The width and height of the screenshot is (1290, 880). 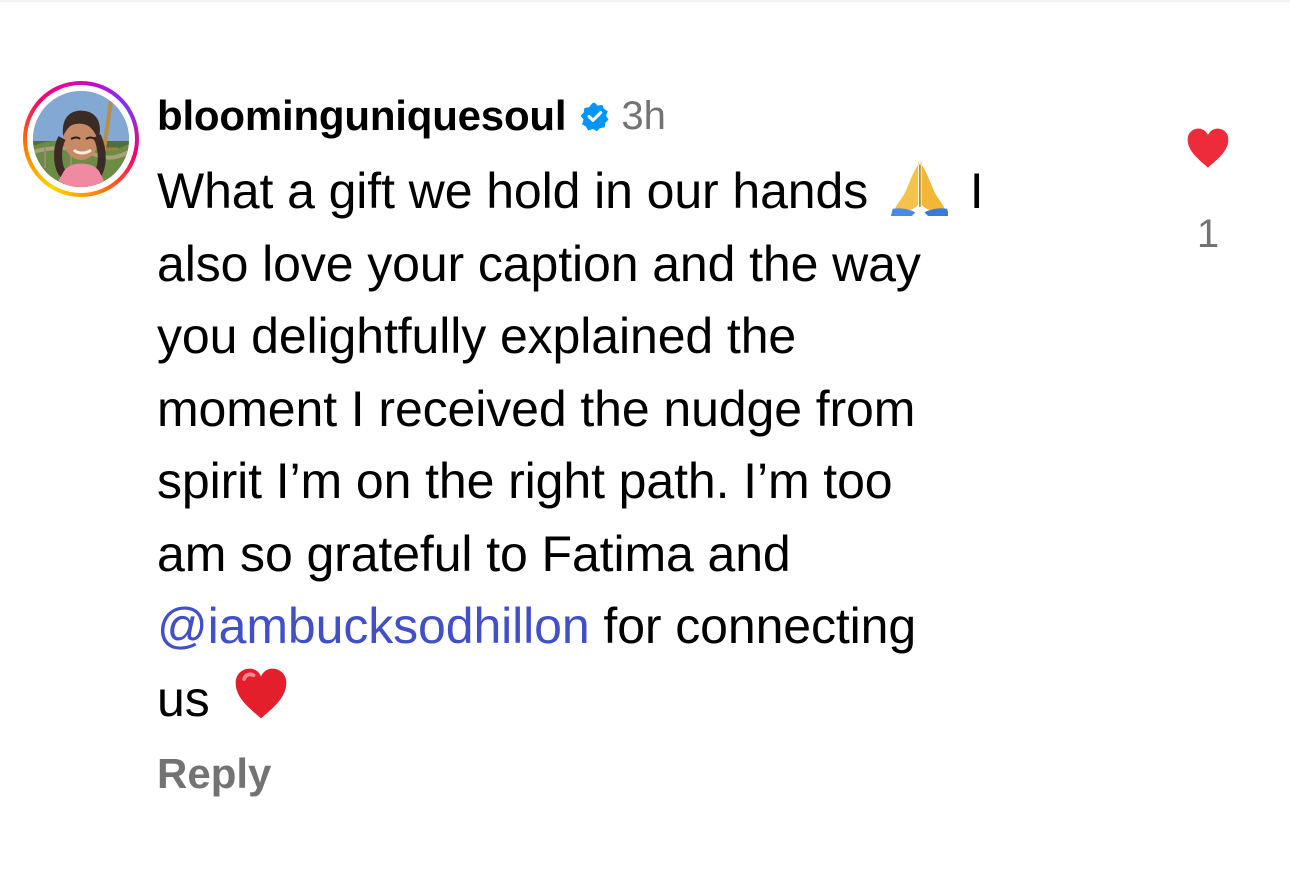 I want to click on heart-icon, so click(x=1208, y=149).